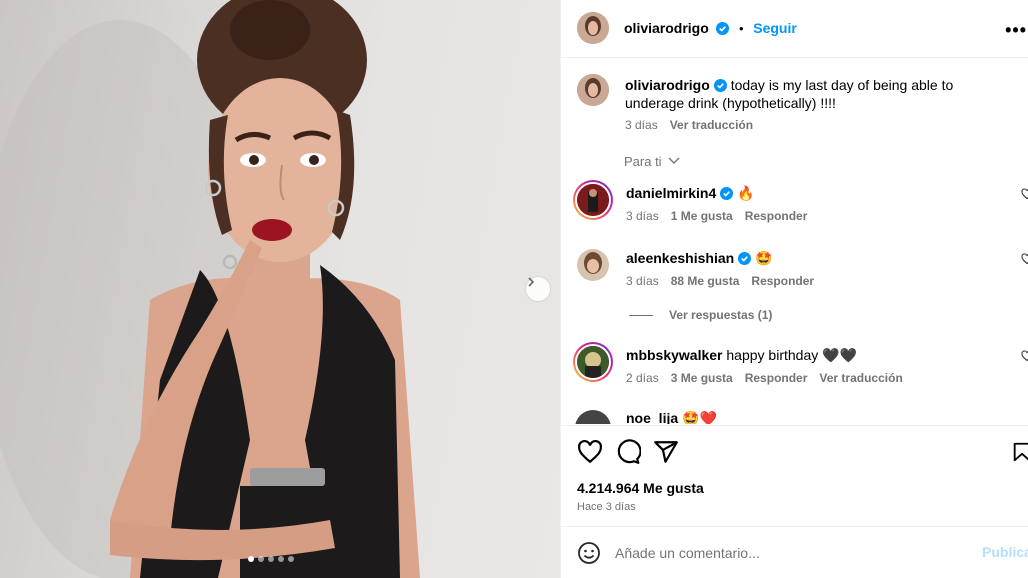  I want to click on caption-time: 3 días, so click(641, 125).